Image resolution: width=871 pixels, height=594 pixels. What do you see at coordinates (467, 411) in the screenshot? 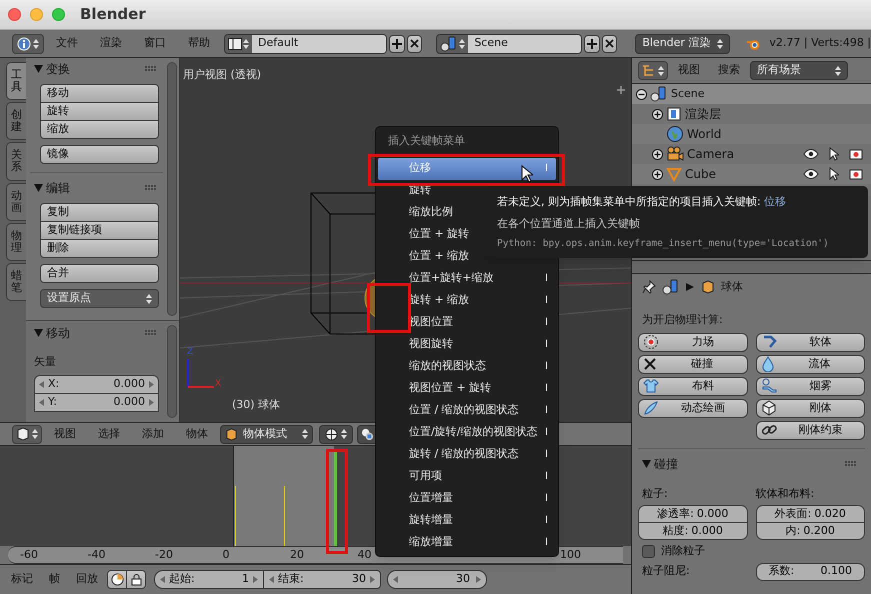
I see `menu-item: 位置 / 缩放的视图状态 I` at bounding box center [467, 411].